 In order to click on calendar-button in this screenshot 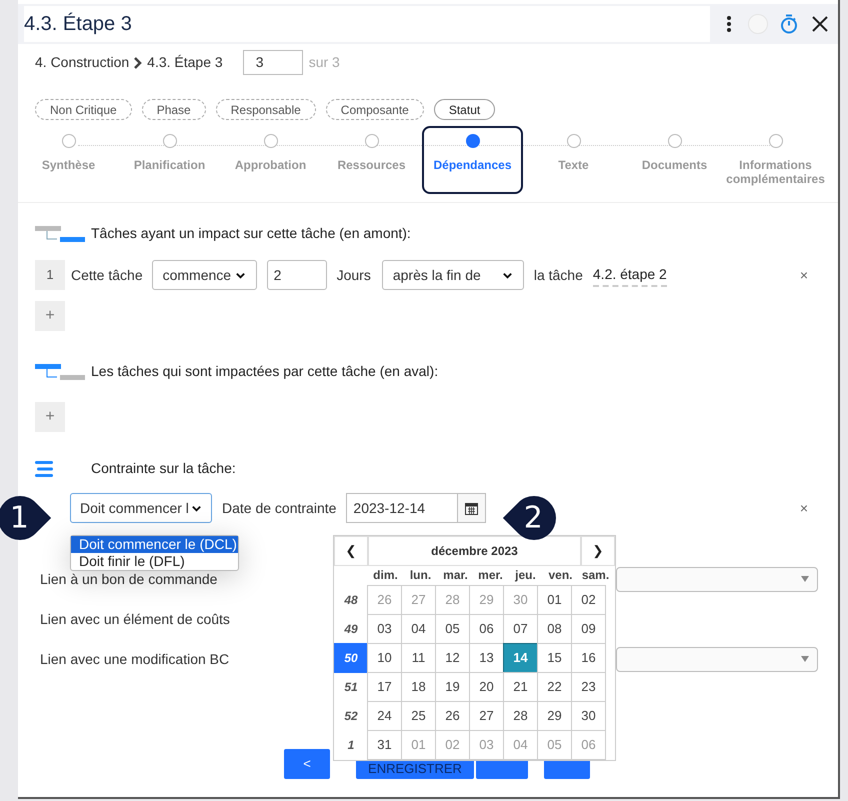, I will do `click(472, 508)`.